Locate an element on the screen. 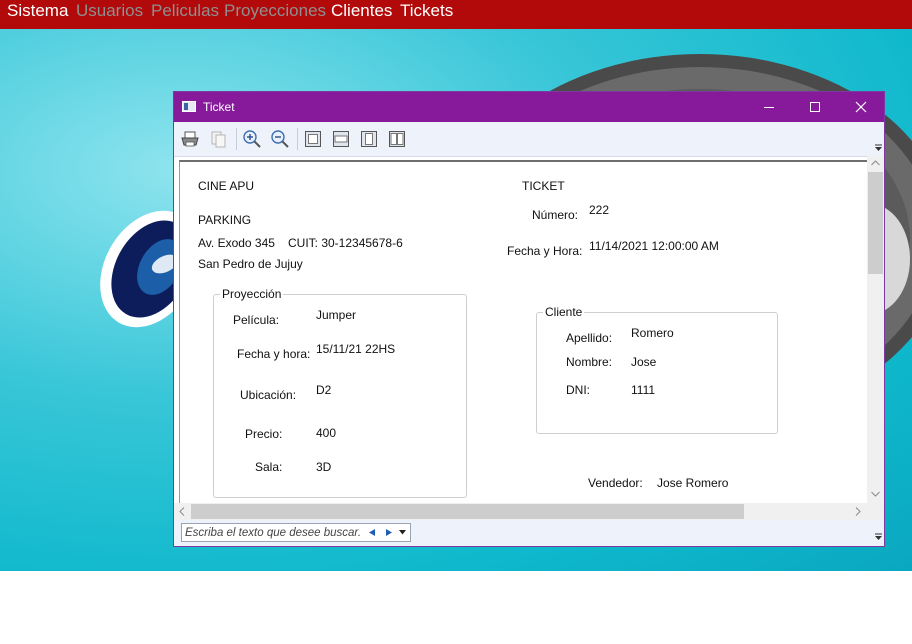 The image size is (912, 644). report-toolbar is located at coordinates (529, 139).